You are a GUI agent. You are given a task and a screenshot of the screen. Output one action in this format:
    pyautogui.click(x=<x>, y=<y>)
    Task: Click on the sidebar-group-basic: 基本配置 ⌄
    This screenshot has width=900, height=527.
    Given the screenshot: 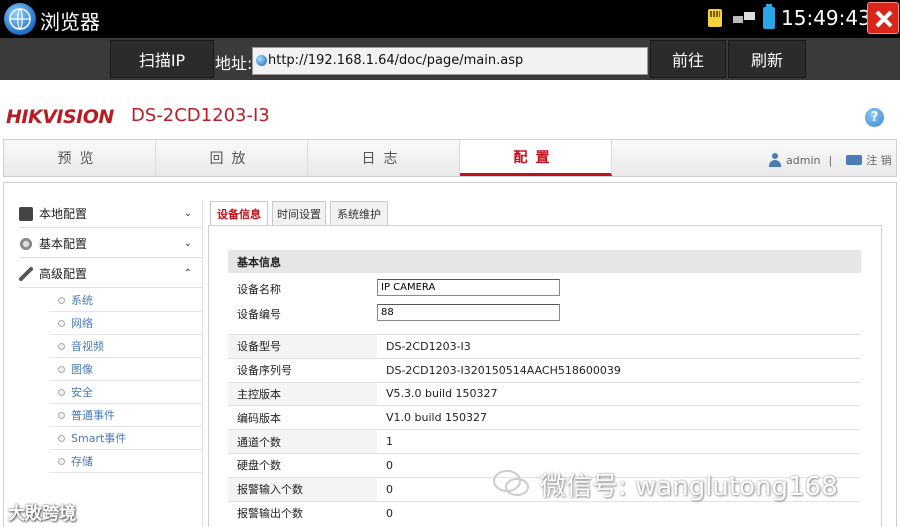 What is the action you would take?
    pyautogui.click(x=110, y=244)
    